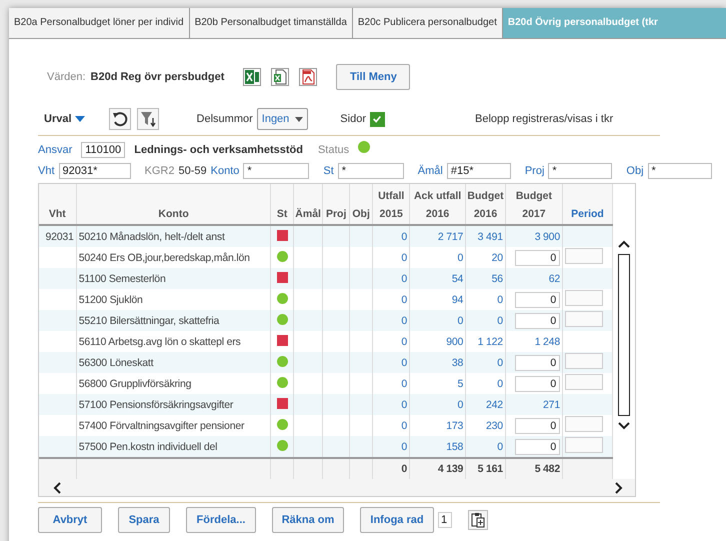 The height and width of the screenshot is (541, 726). I want to click on table-cell: 20, so click(486, 257).